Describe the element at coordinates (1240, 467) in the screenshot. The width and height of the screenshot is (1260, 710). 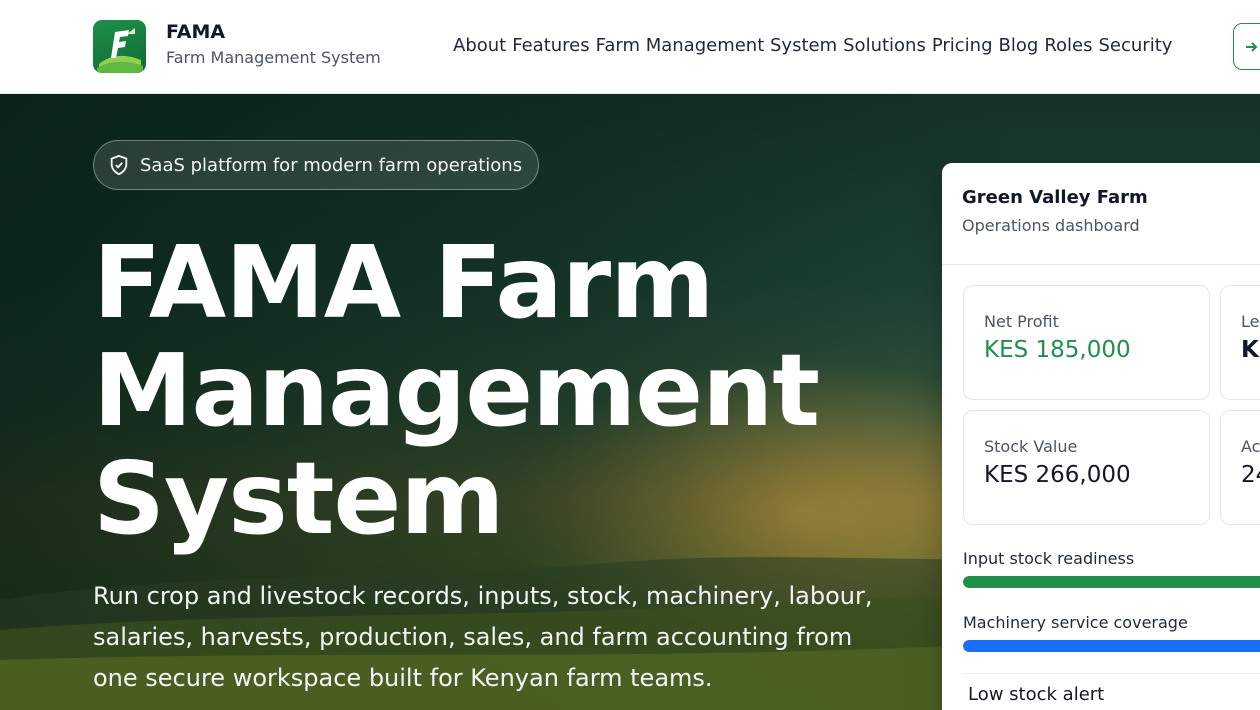
I see `stat-card-partial-2: Ac 24` at that location.